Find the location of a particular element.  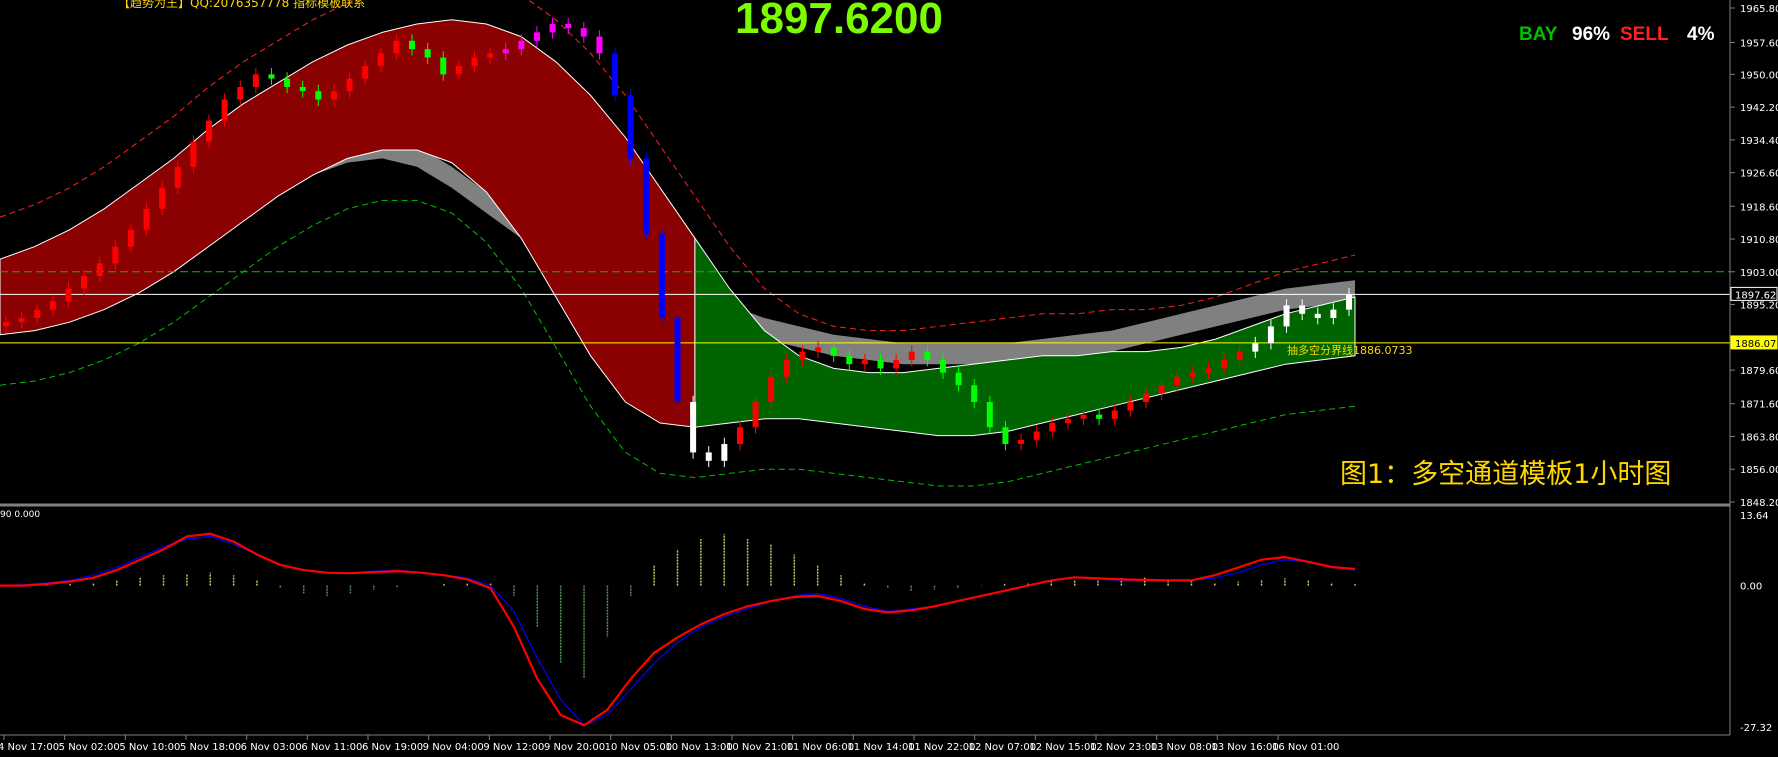

y-tick-label: 1856.00 is located at coordinates (1759, 470).